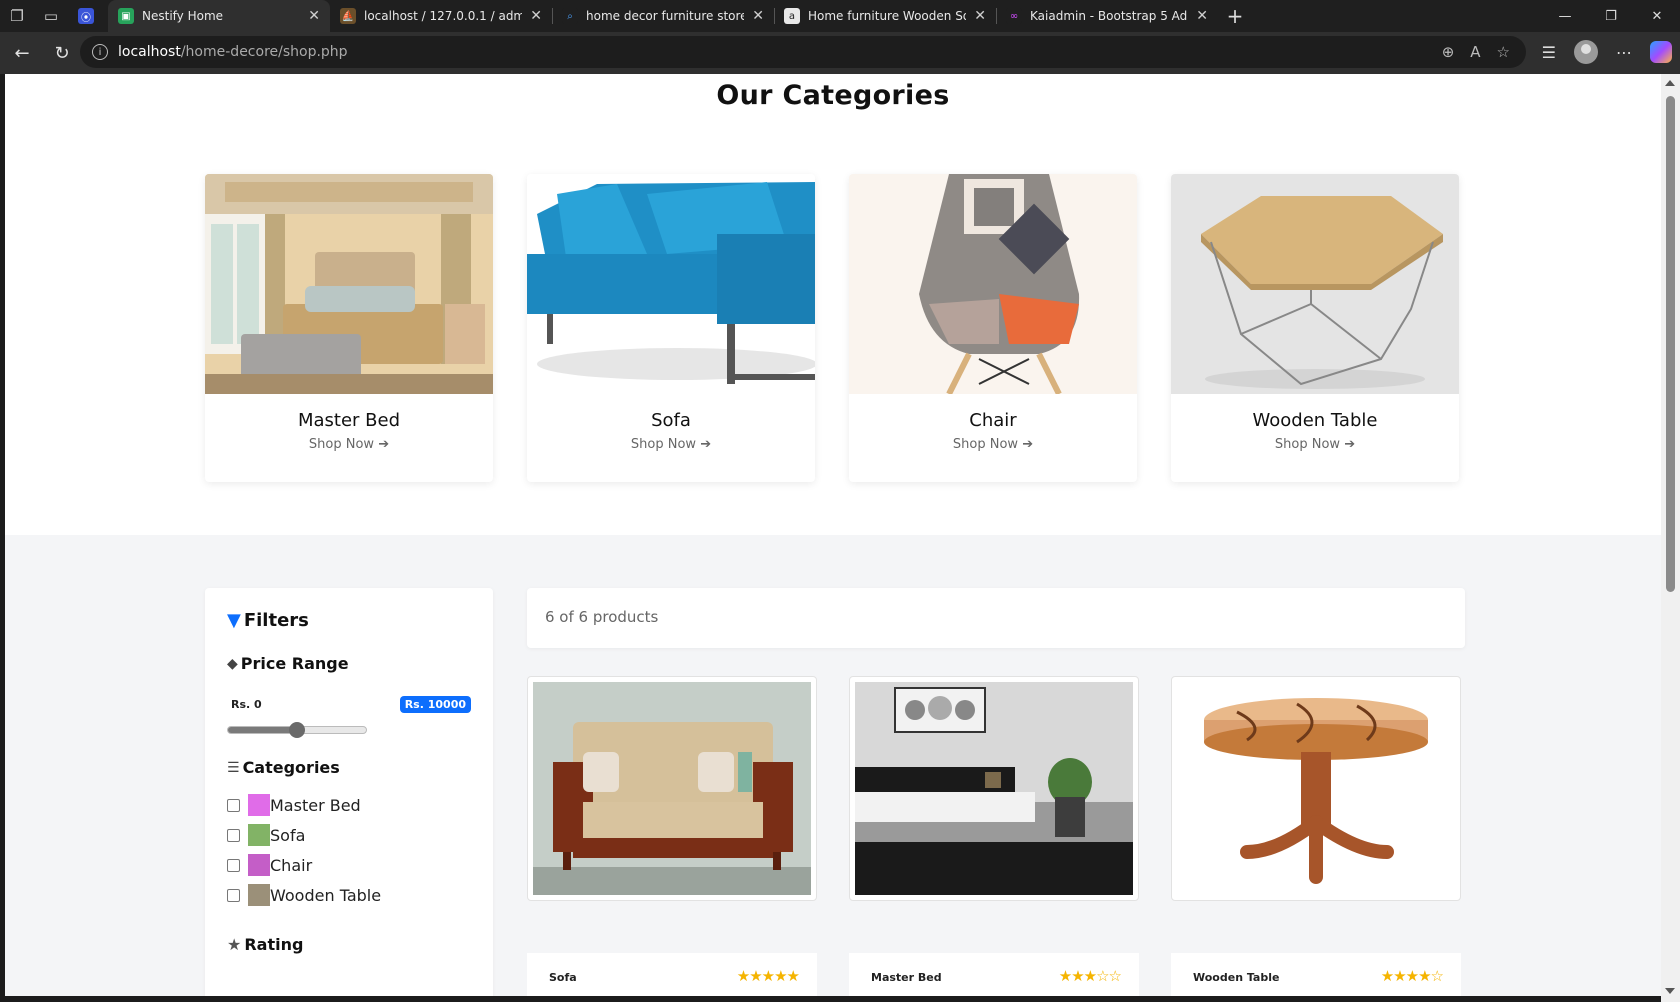 This screenshot has height=1002, width=1680. I want to click on categories-label: Categories, so click(291, 767).